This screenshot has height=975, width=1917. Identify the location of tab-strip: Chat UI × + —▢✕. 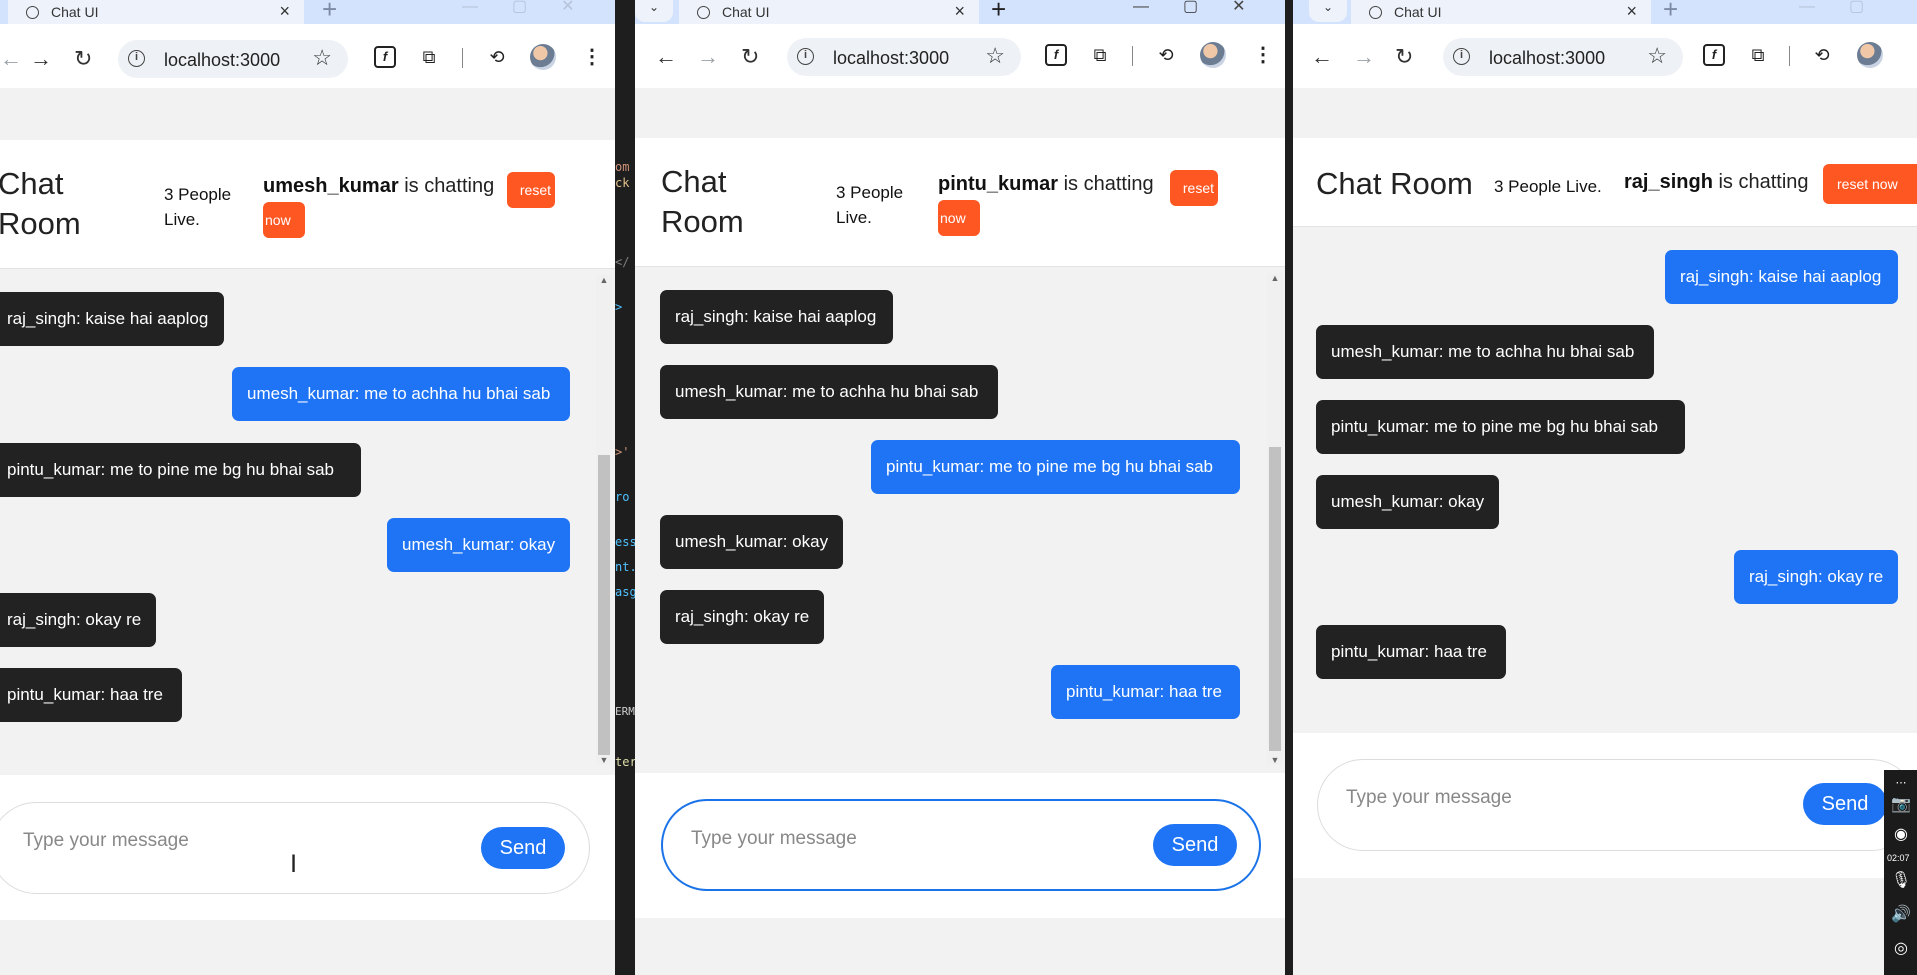
(307, 12).